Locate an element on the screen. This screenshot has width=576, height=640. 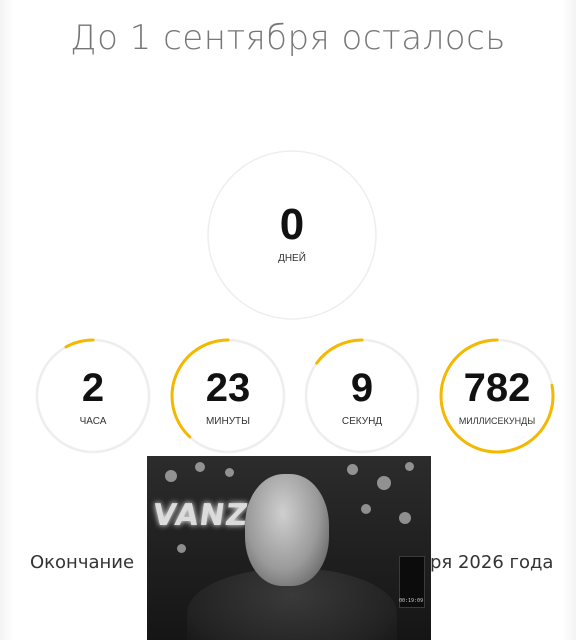
hours-label: ЧАСА is located at coordinates (93, 421).